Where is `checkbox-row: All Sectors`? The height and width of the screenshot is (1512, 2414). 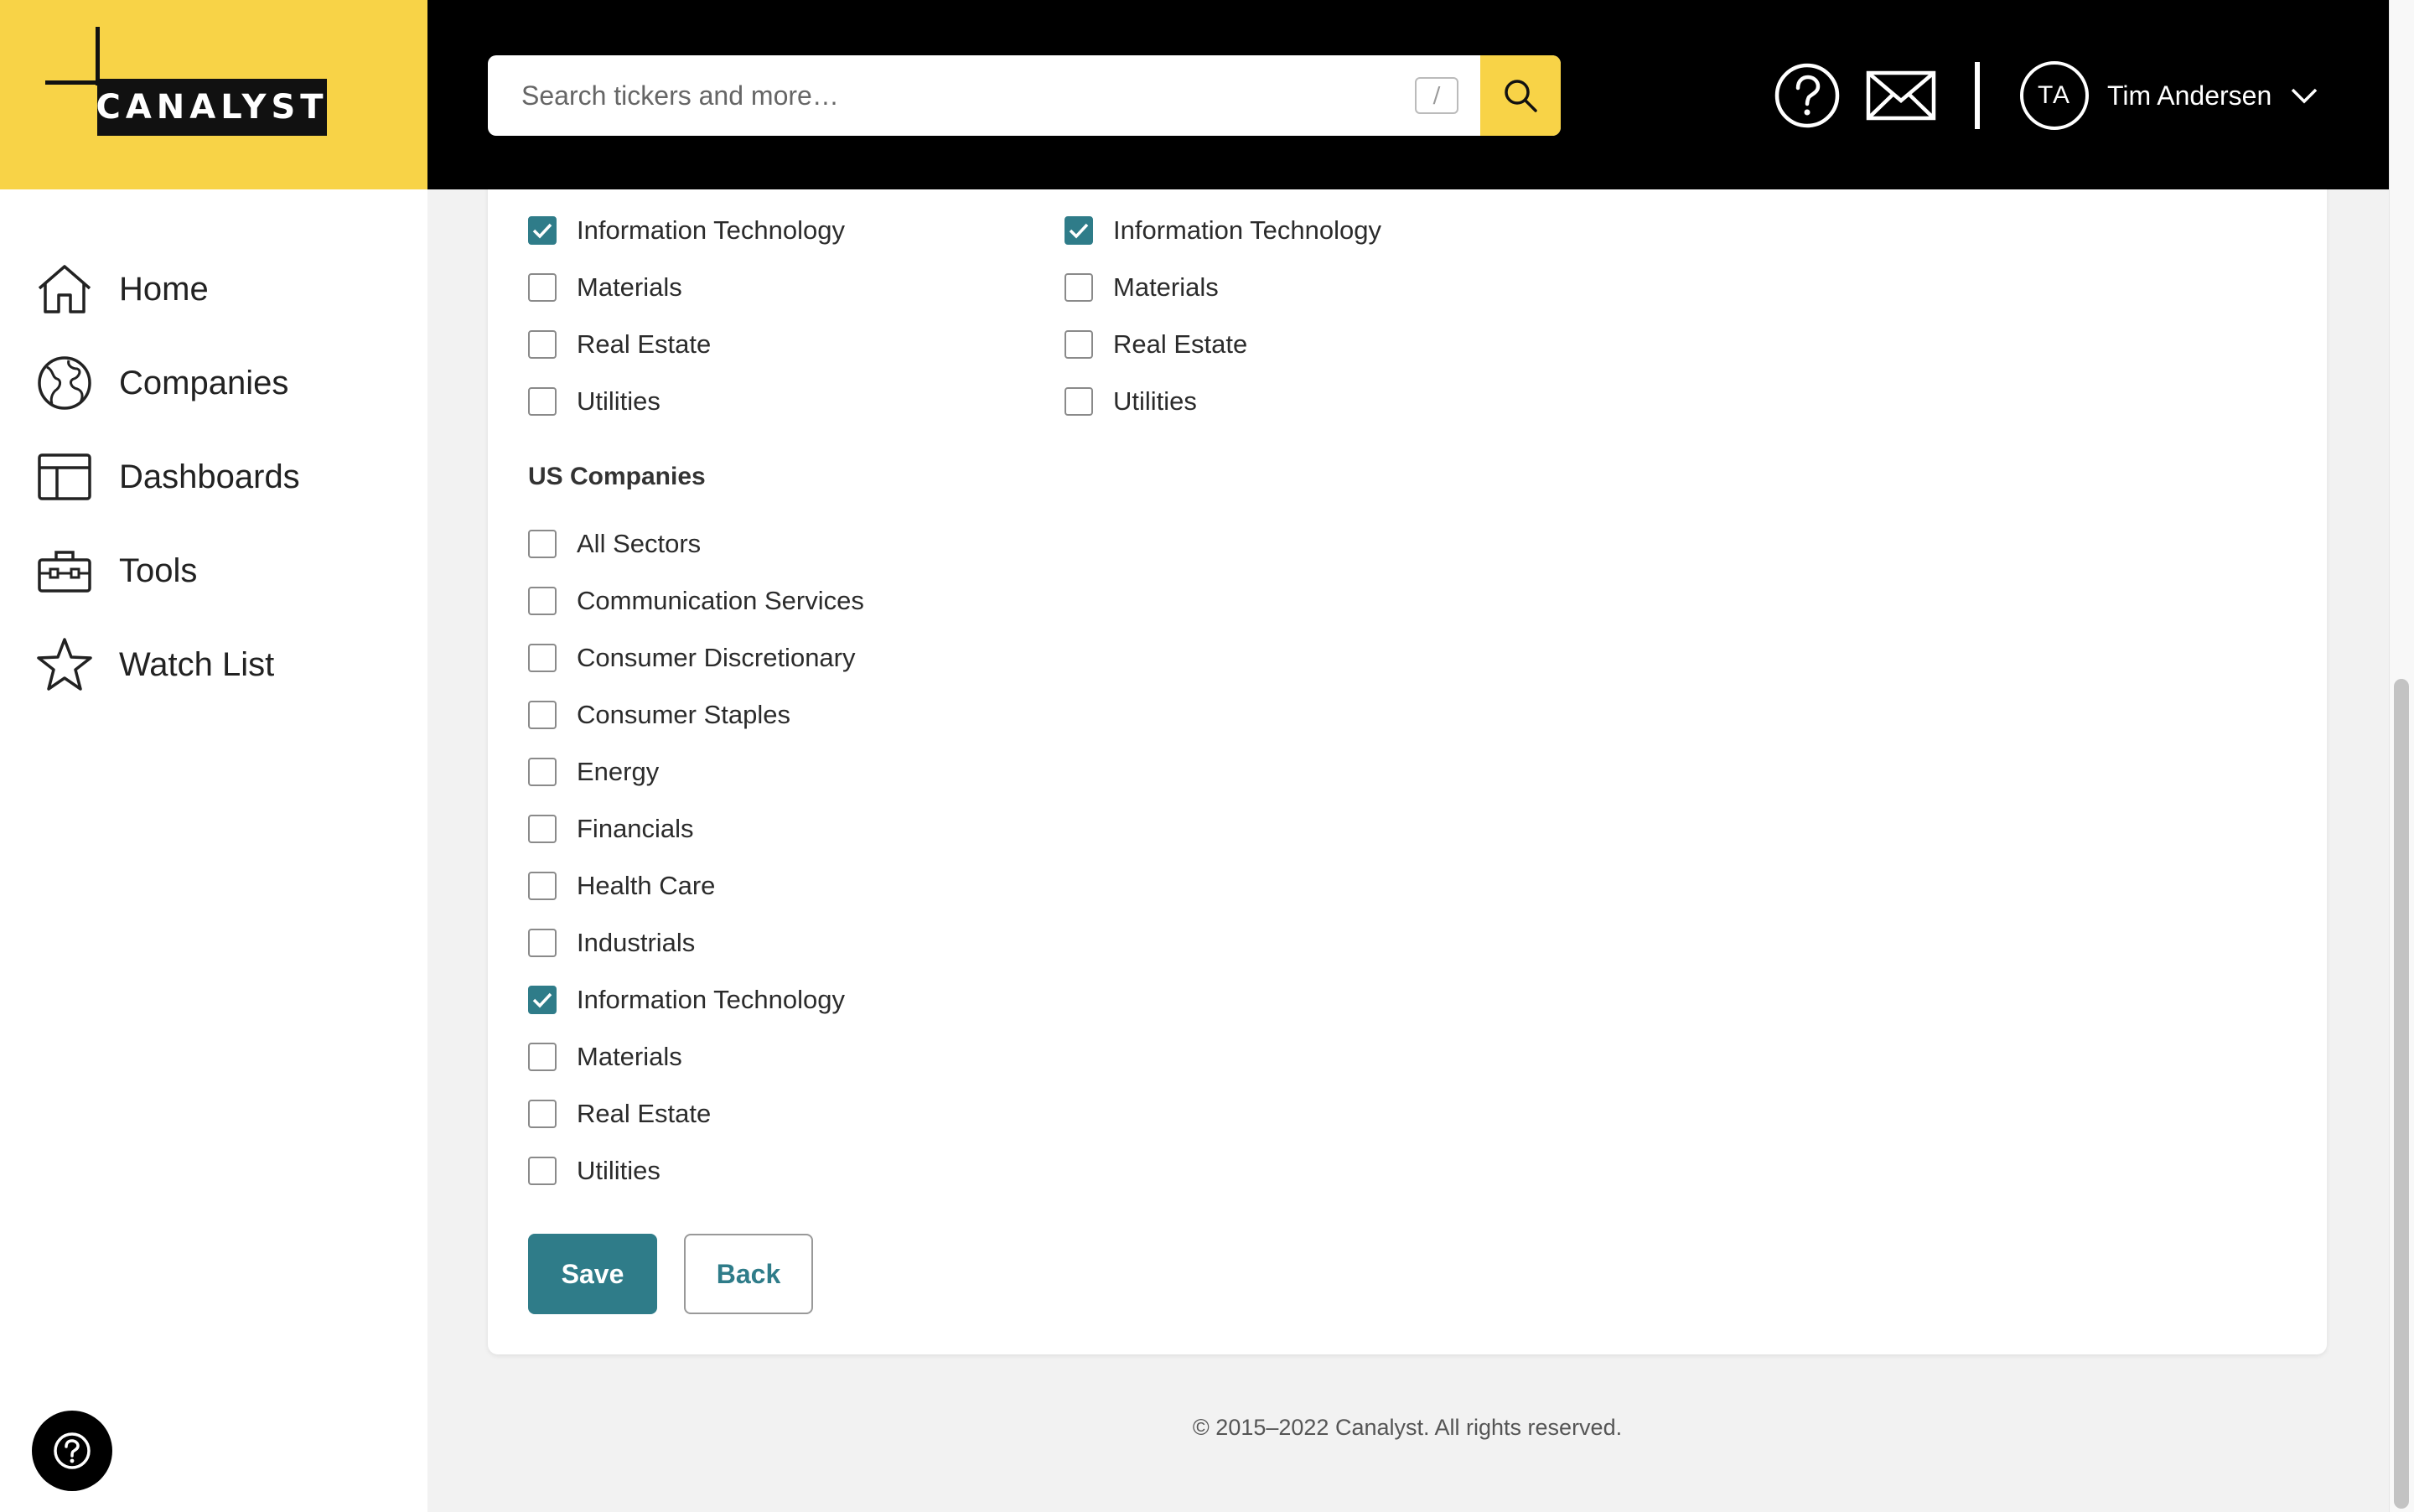
checkbox-row: All Sectors is located at coordinates (614, 544).